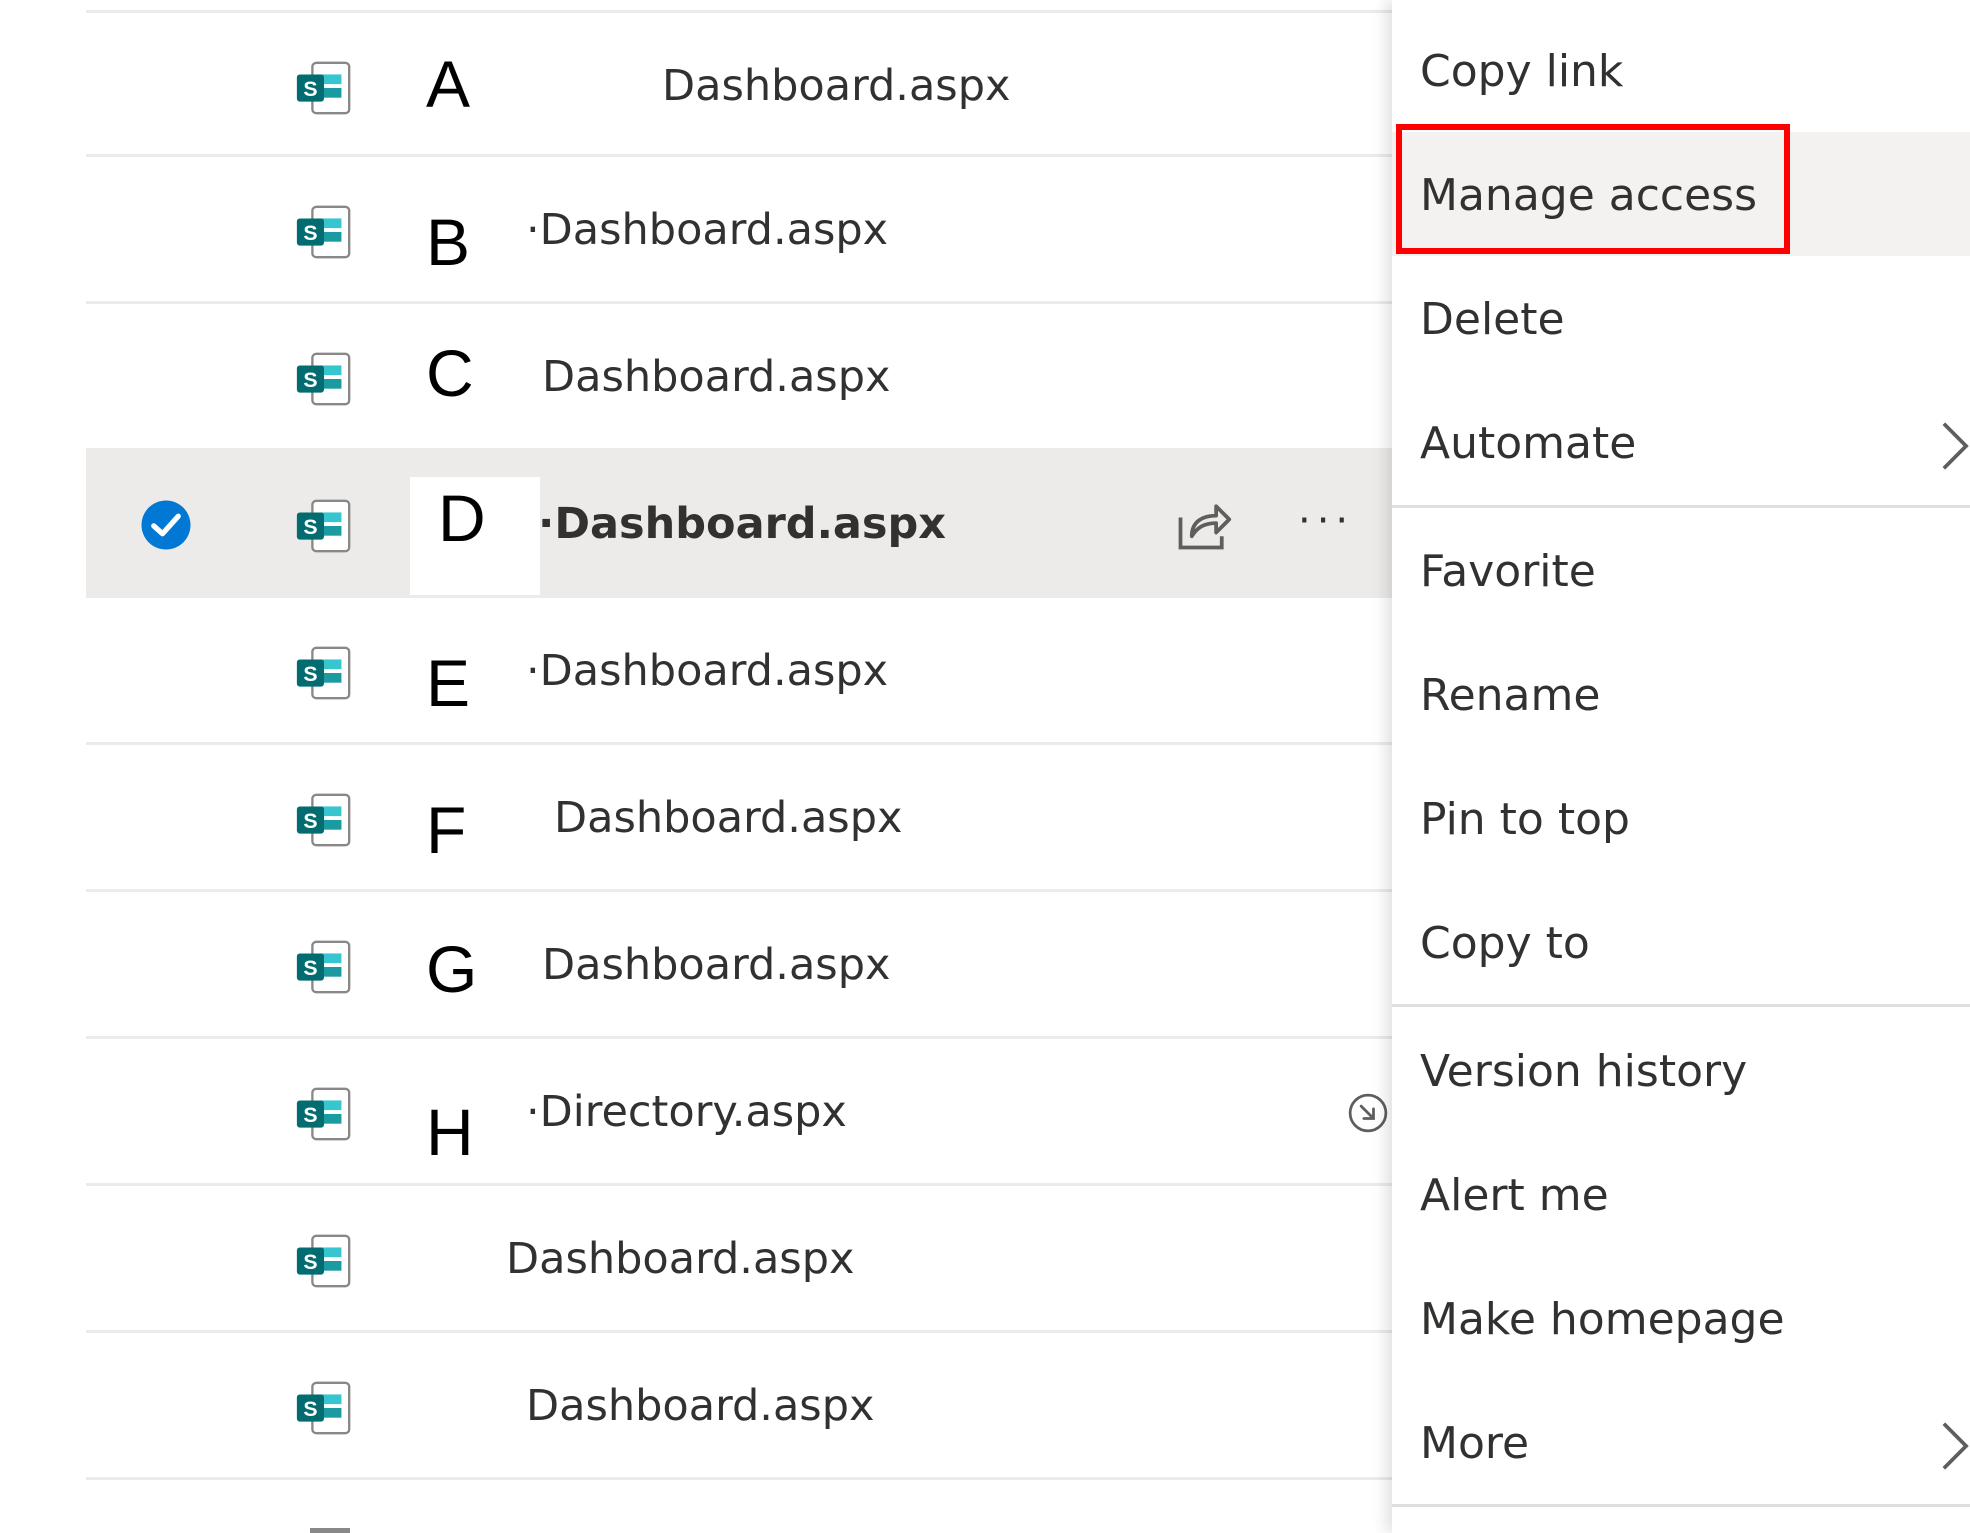 This screenshot has height=1533, width=1970. Describe the element at coordinates (330, 1530) in the screenshot. I see `next-row-stub` at that location.